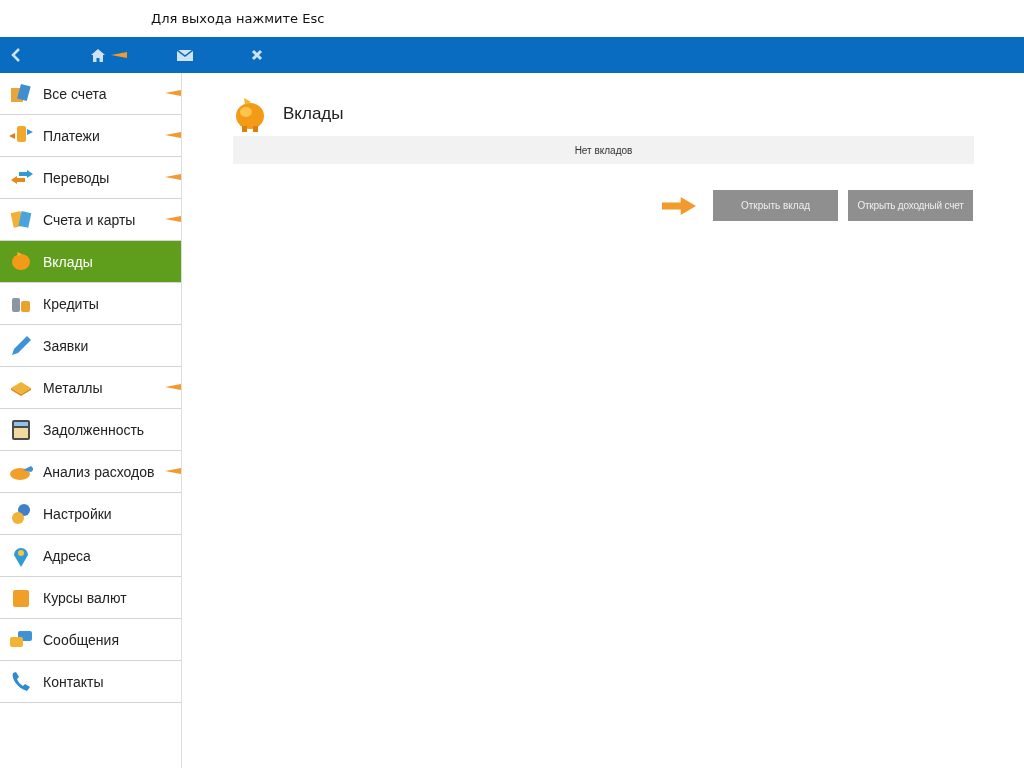 The width and height of the screenshot is (1024, 768). What do you see at coordinates (21, 345) in the screenshot?
I see `pencil-icon` at bounding box center [21, 345].